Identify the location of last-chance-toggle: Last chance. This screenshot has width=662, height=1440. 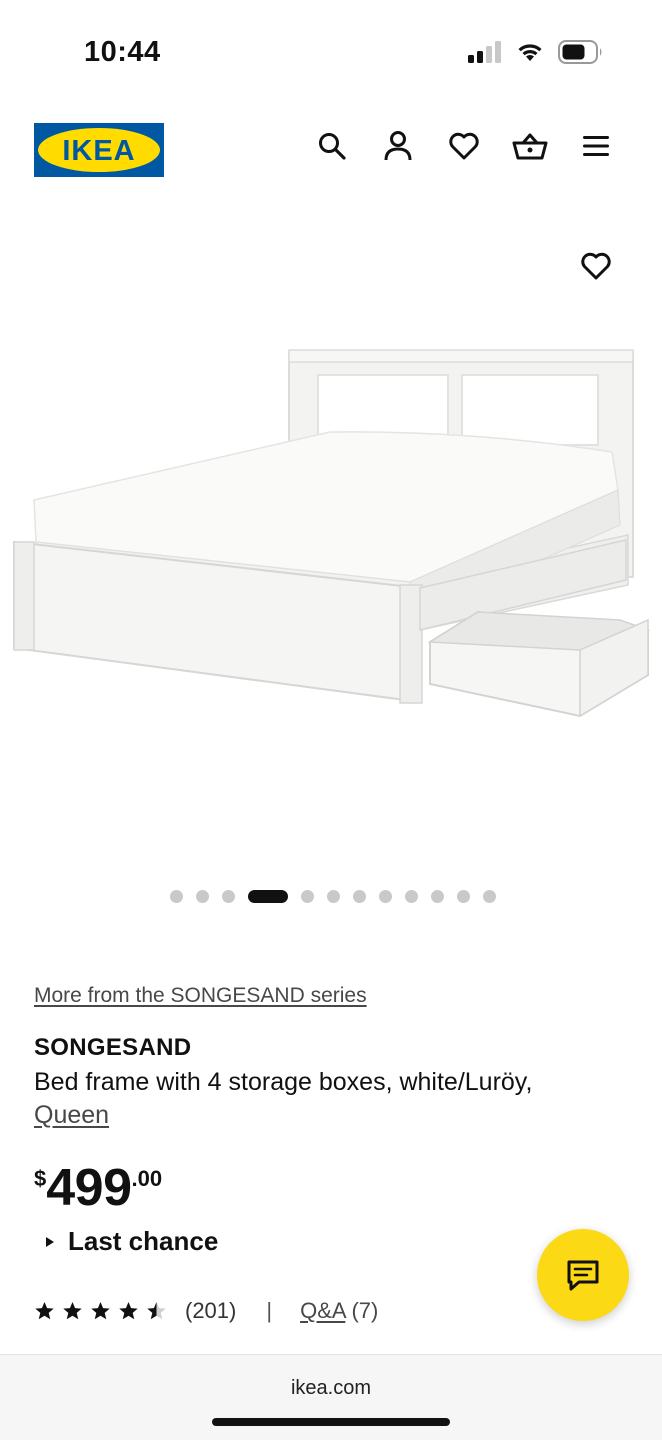
(132, 1241).